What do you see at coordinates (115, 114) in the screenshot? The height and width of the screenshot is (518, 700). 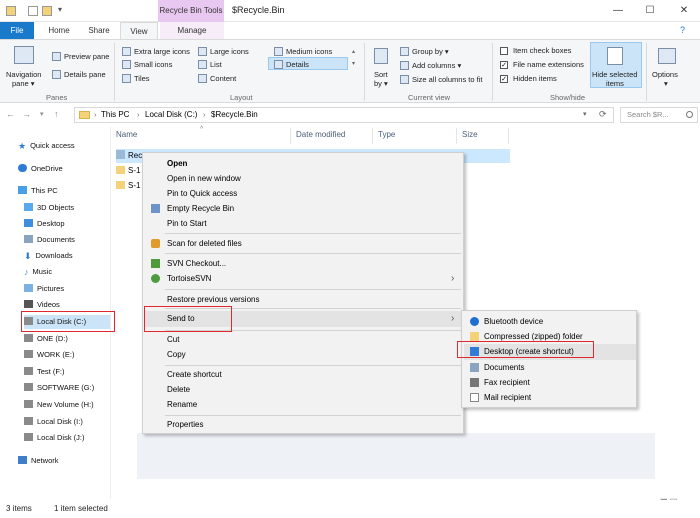 I see `breadcrumb-this-pc: This PC` at bounding box center [115, 114].